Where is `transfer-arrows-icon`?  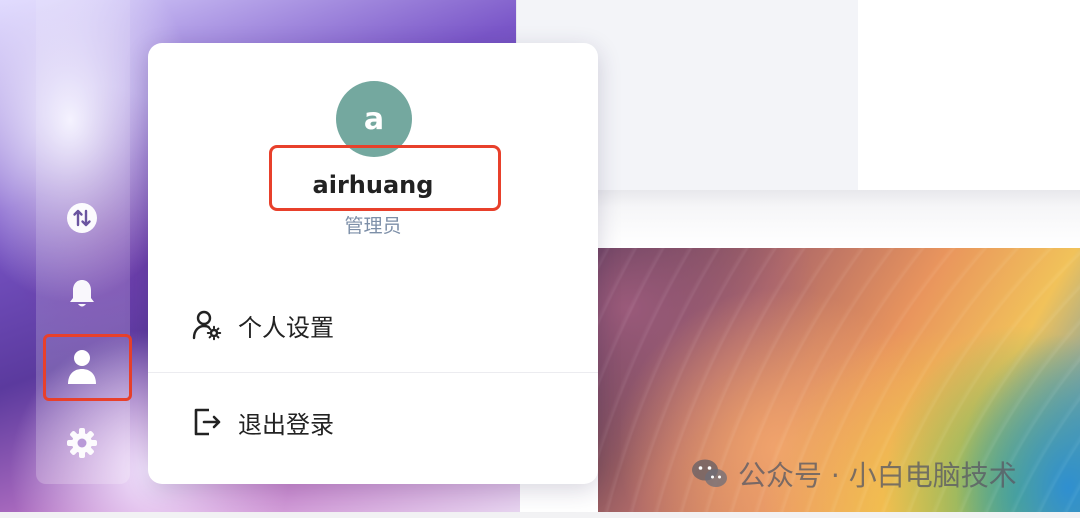
transfer-arrows-icon is located at coordinates (82, 218).